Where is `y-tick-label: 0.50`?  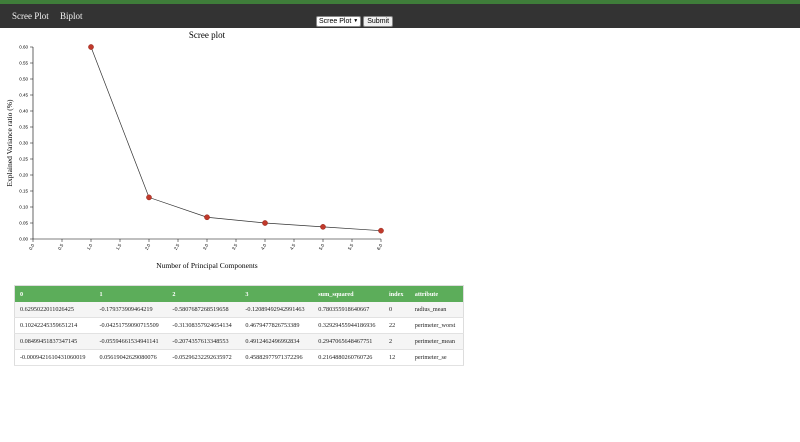 y-tick-label: 0.50 is located at coordinates (23, 79).